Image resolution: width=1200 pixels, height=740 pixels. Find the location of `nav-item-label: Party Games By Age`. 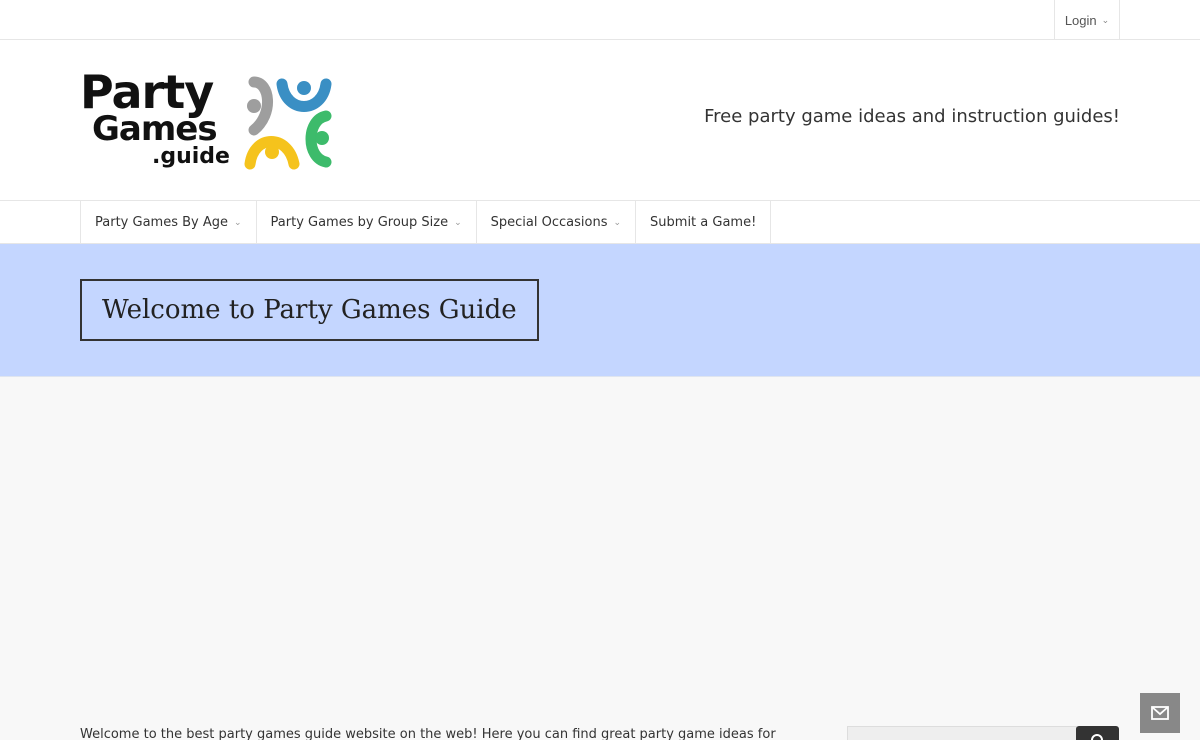

nav-item-label: Party Games By Age is located at coordinates (161, 222).